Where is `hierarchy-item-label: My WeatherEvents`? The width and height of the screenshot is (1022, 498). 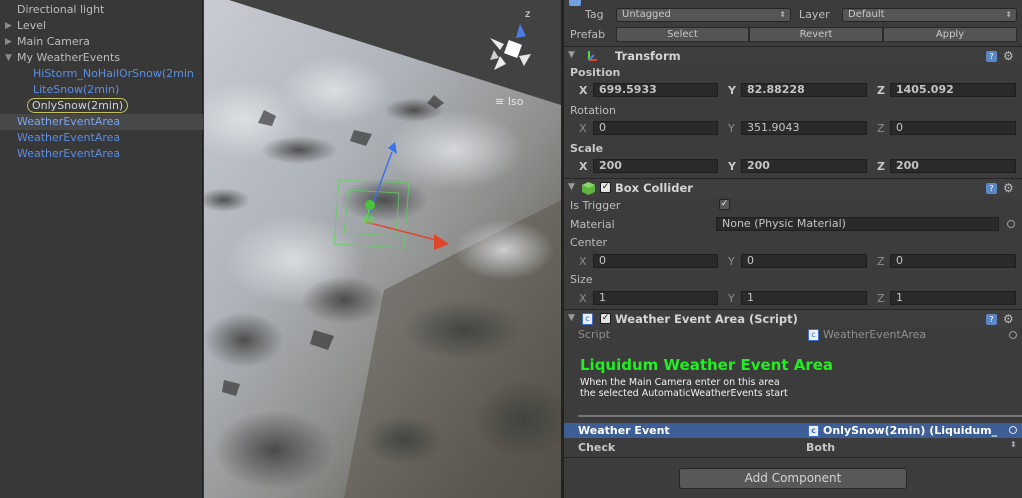 hierarchy-item-label: My WeatherEvents is located at coordinates (69, 57).